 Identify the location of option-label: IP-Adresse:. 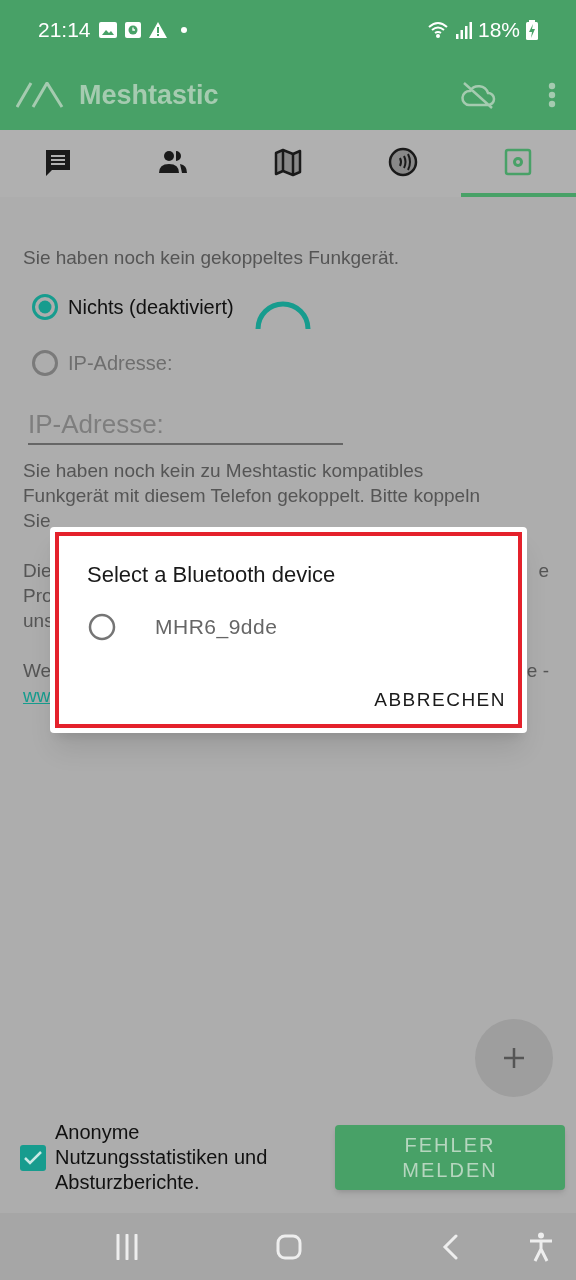
(120, 363).